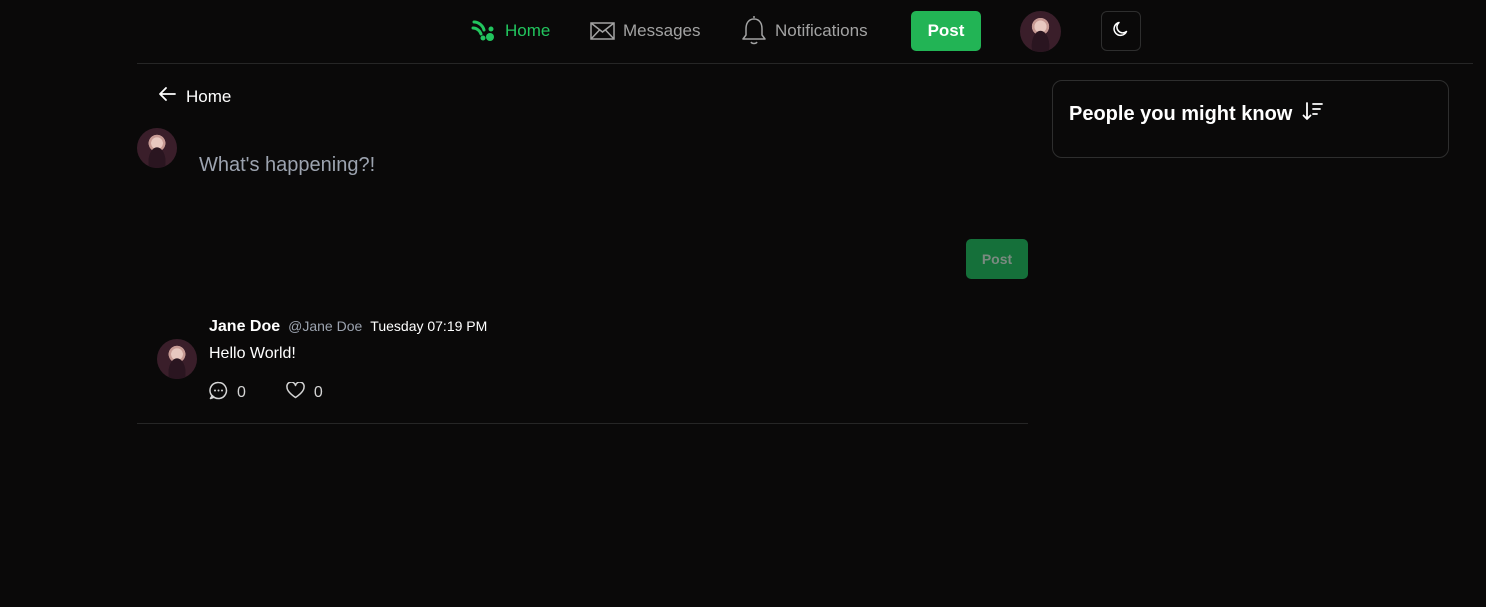  What do you see at coordinates (318, 392) in the screenshot?
I see `like-count: 0` at bounding box center [318, 392].